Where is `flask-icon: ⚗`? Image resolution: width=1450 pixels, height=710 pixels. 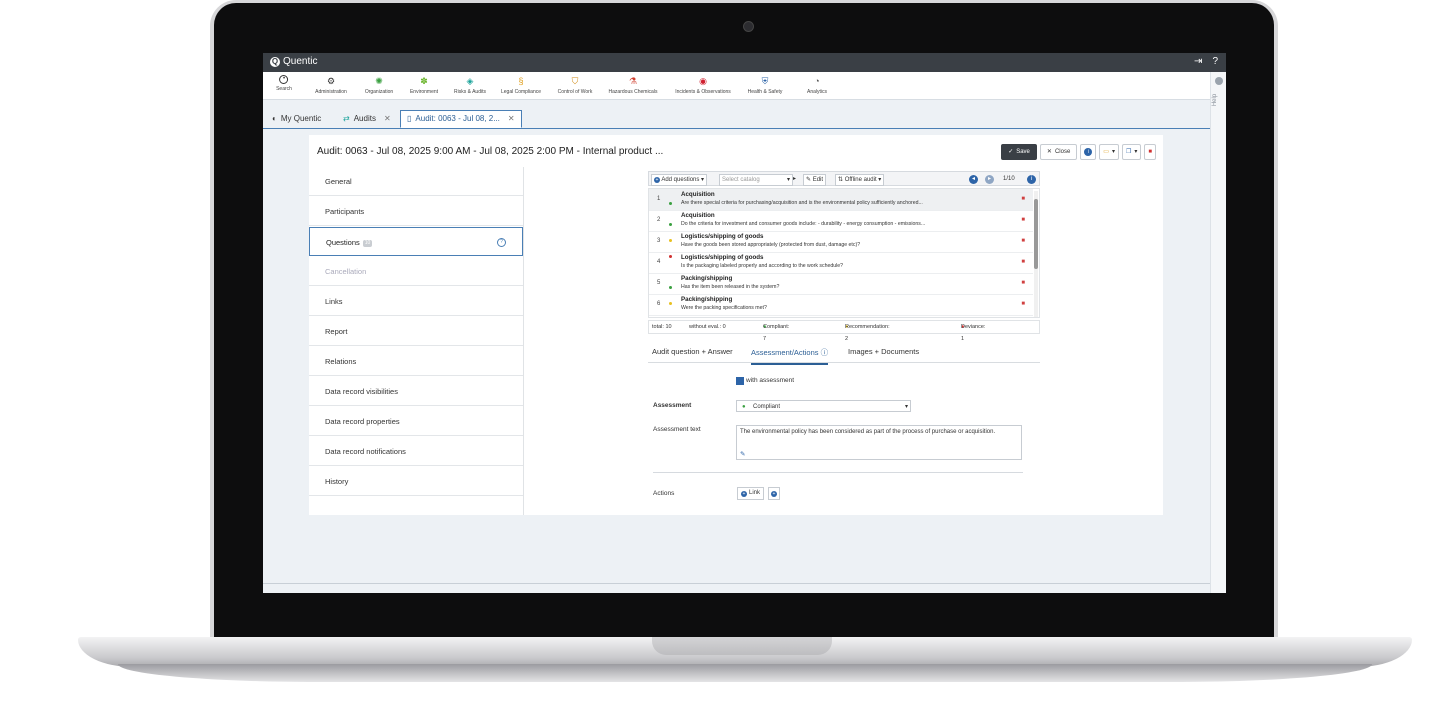
flask-icon: ⚗ is located at coordinates (633, 81).